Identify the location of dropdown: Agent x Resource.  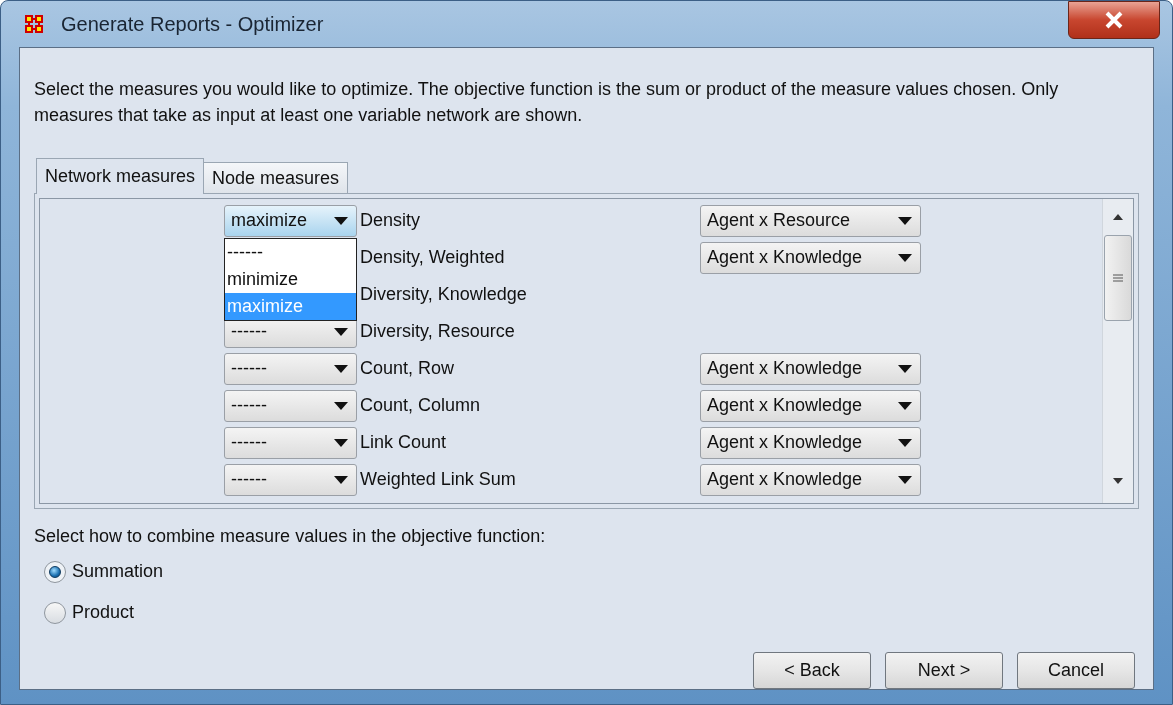
(810, 220).